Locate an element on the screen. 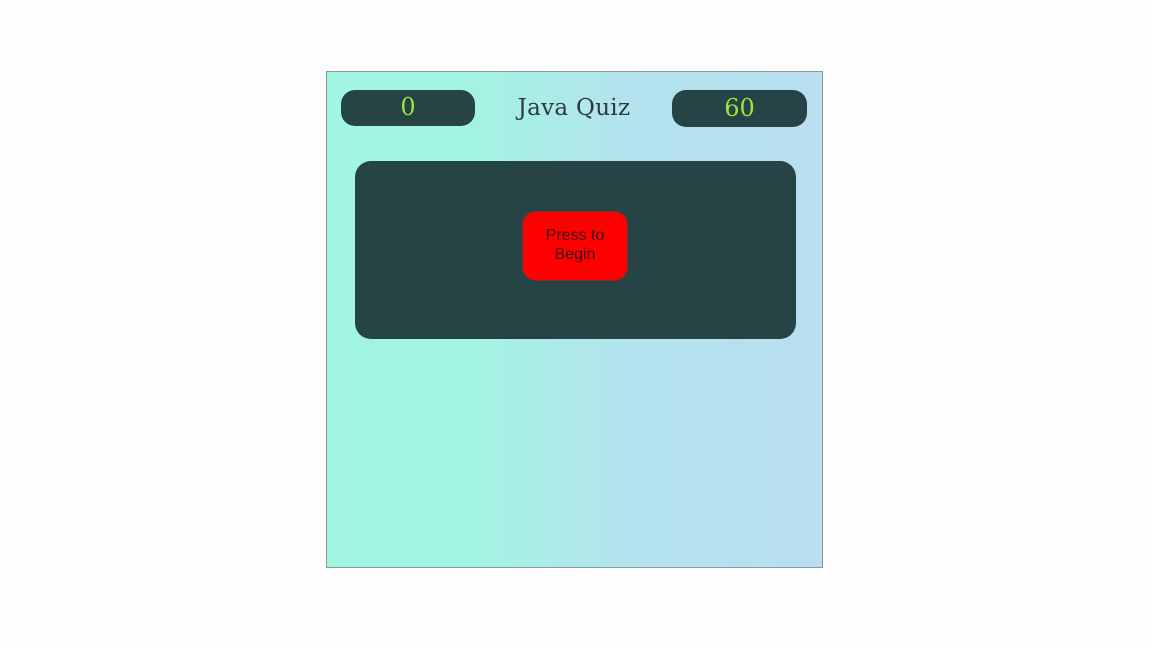 This screenshot has height=648, width=1152. timer-display: 60 is located at coordinates (739, 108).